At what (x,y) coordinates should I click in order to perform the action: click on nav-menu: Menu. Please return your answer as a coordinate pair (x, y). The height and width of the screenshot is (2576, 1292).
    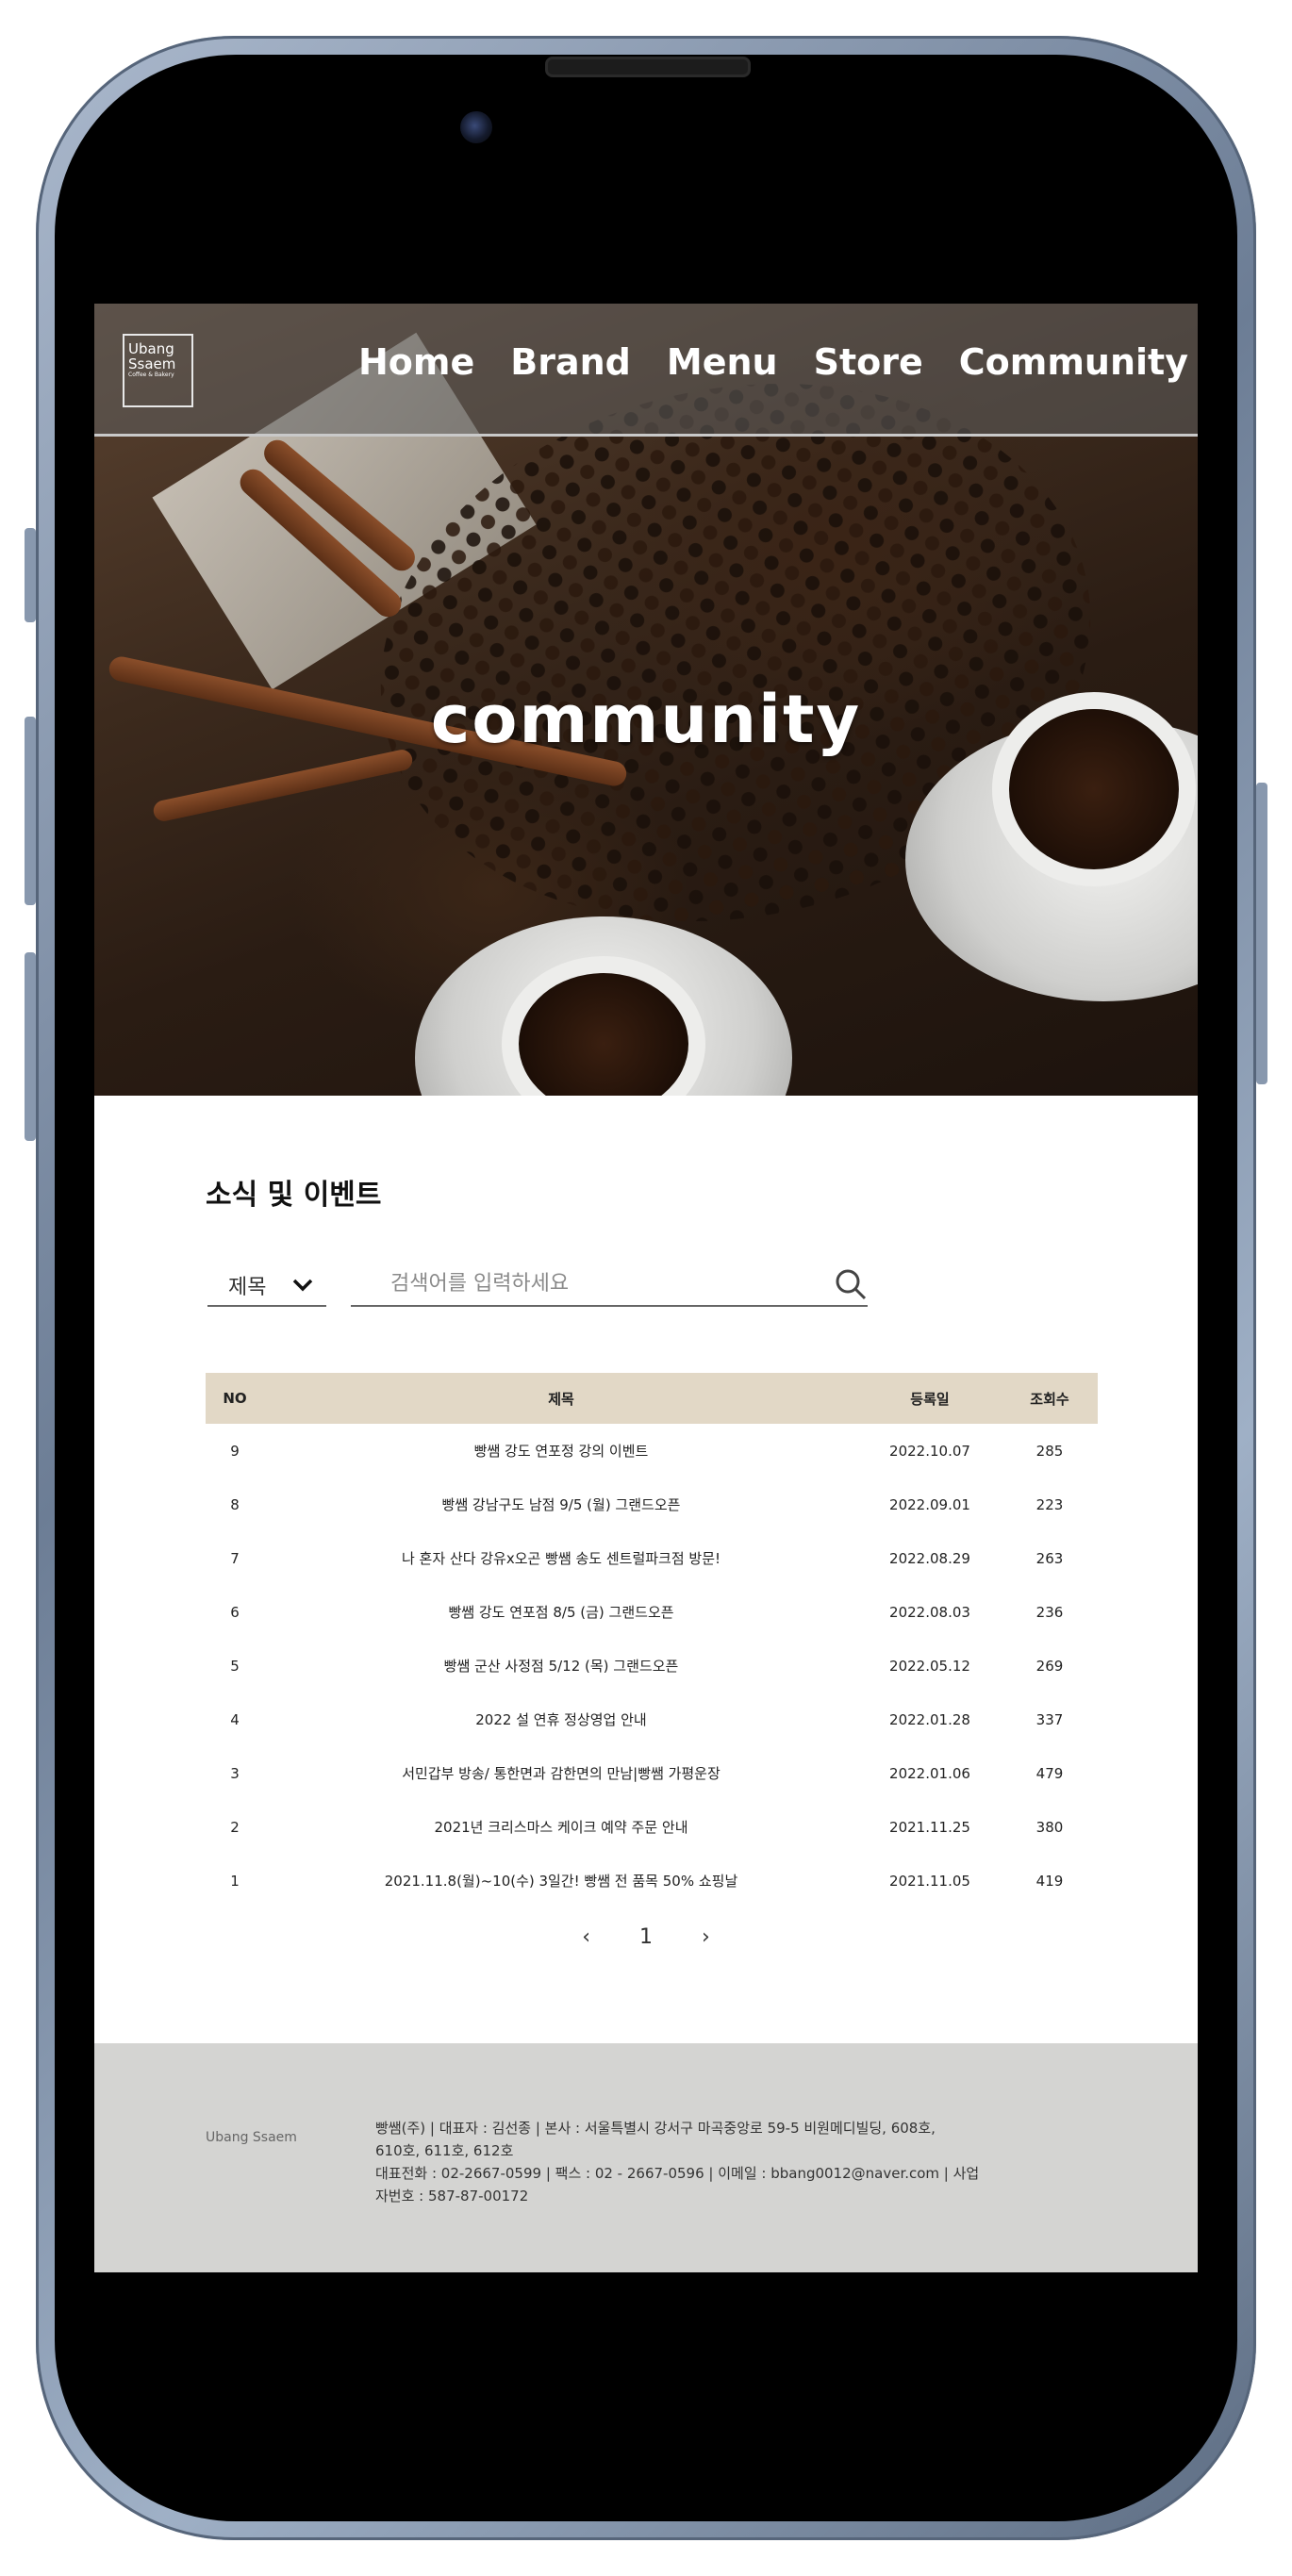
    Looking at the image, I should click on (722, 362).